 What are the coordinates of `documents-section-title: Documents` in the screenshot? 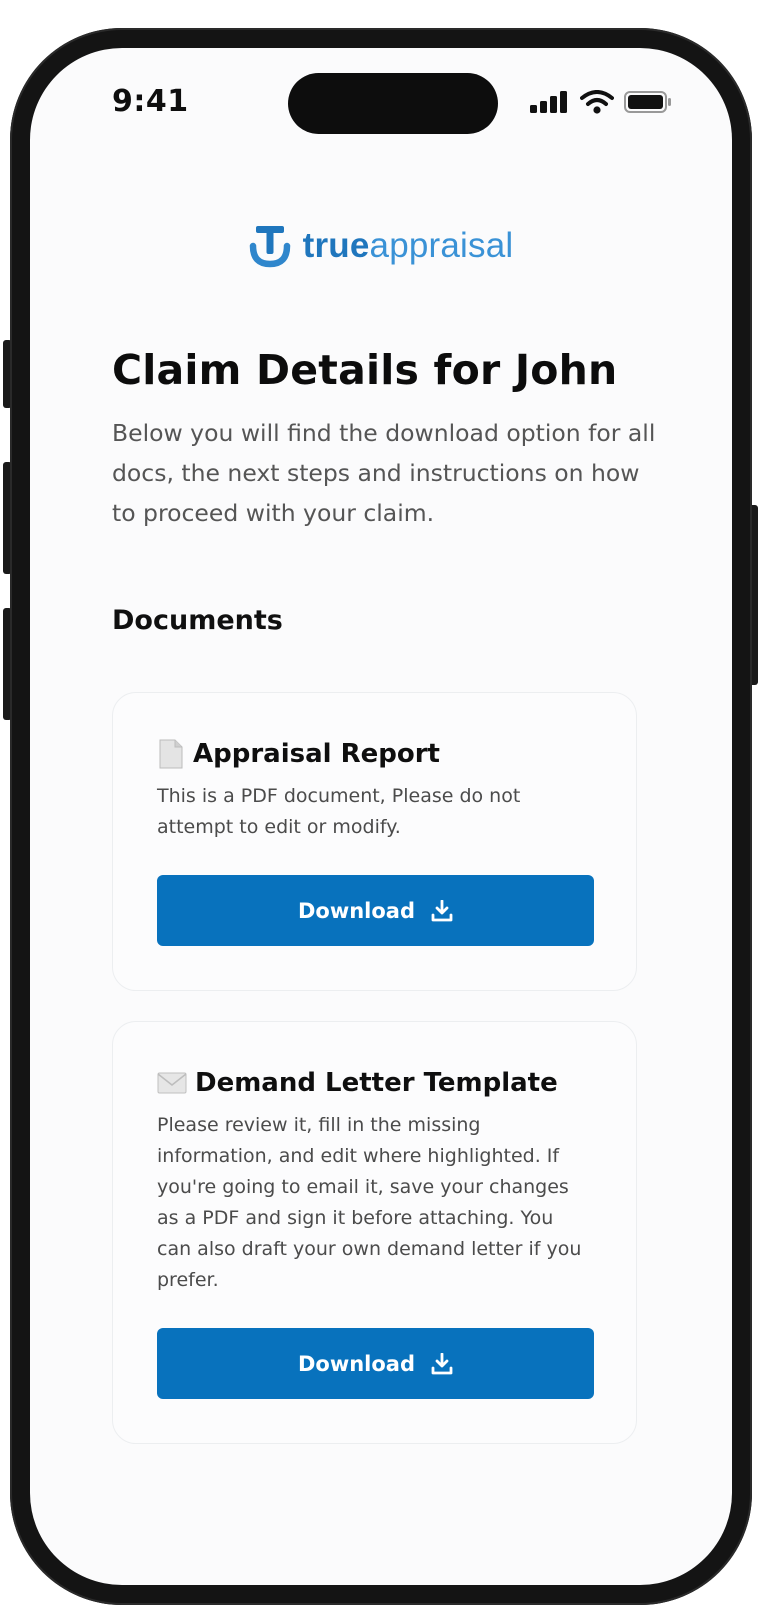 It's located at (197, 621).